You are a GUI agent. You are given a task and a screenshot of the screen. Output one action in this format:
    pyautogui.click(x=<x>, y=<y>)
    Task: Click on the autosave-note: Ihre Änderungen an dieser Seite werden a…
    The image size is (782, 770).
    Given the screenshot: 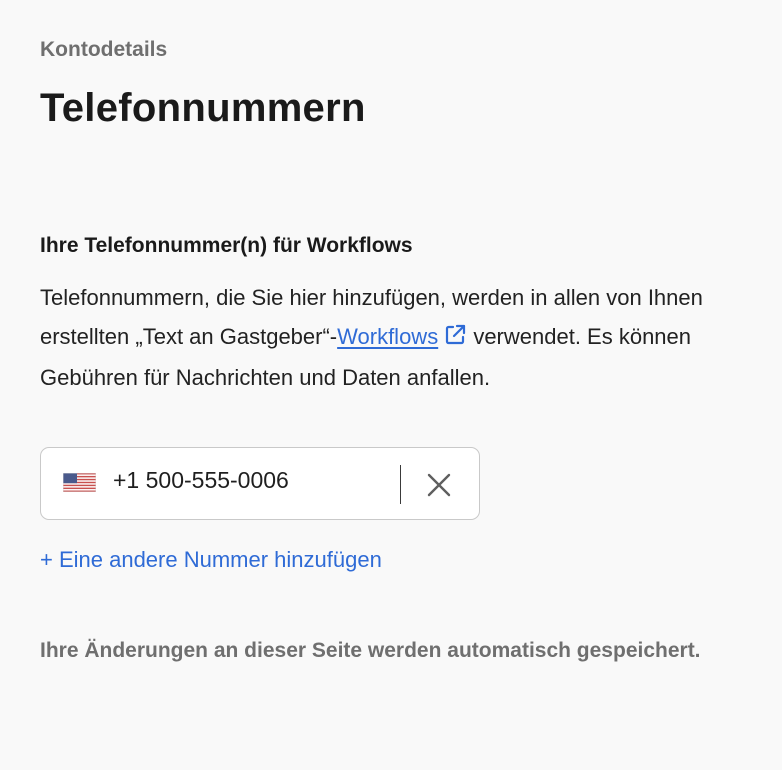 What is the action you would take?
    pyautogui.click(x=370, y=650)
    